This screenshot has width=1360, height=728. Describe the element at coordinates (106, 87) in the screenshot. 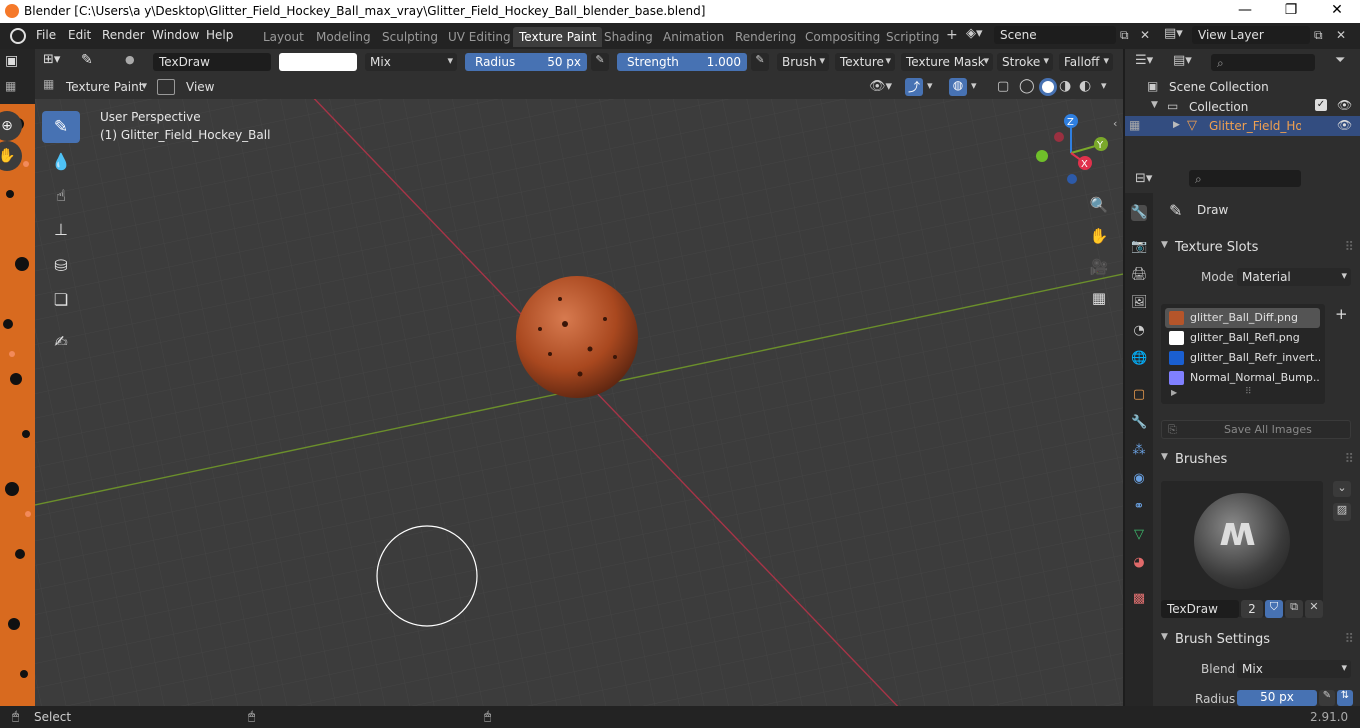

I see `mode-dropdown: Texture Paint` at that location.